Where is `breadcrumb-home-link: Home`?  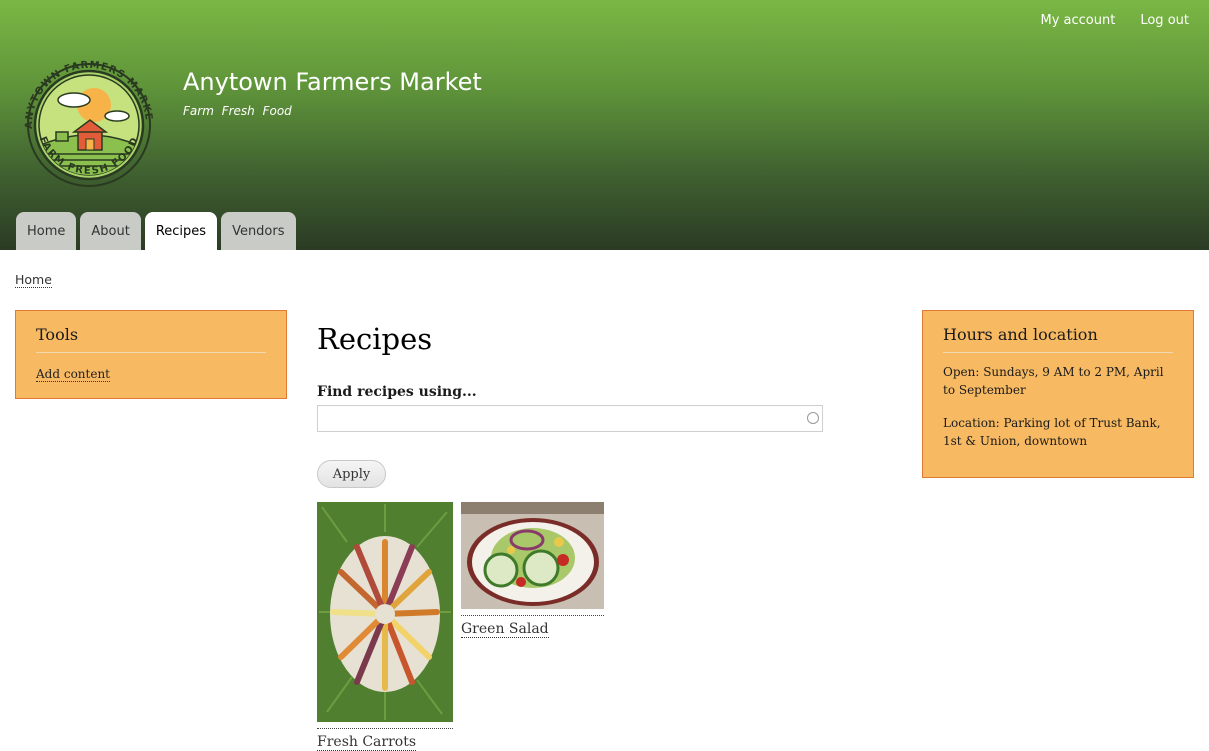 breadcrumb-home-link: Home is located at coordinates (33, 280).